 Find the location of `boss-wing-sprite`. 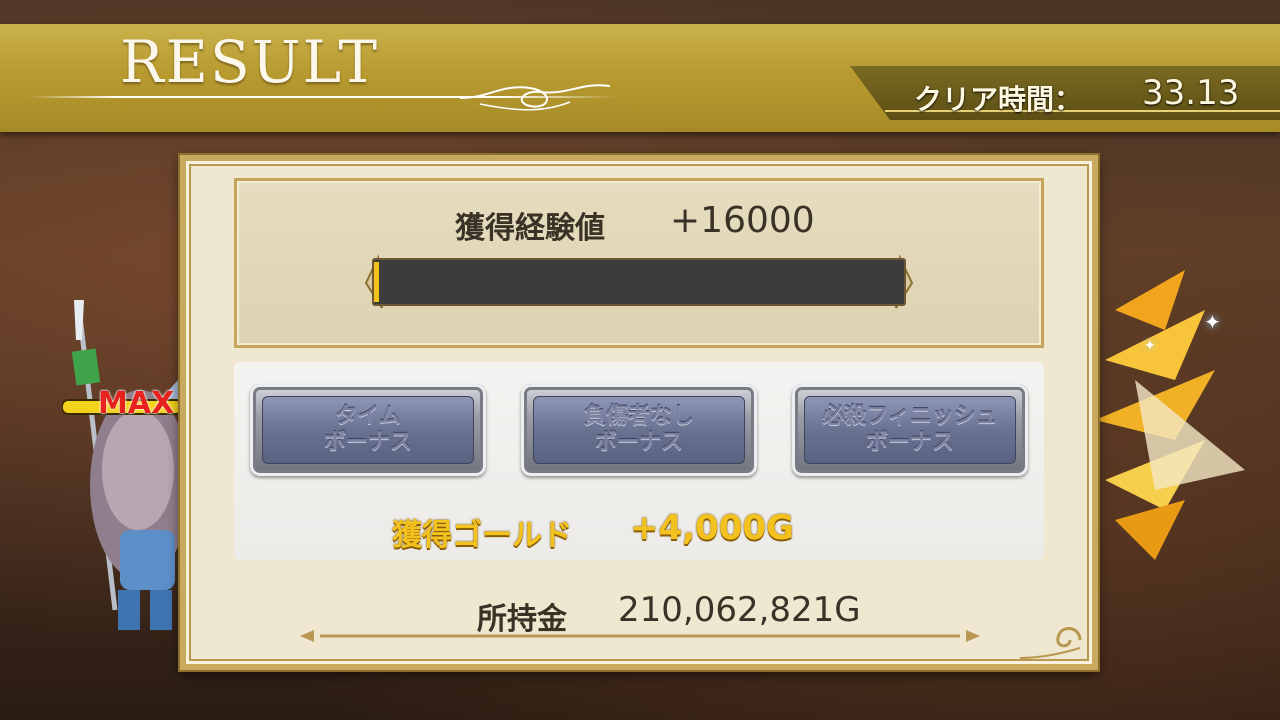

boss-wing-sprite is located at coordinates (1170, 415).